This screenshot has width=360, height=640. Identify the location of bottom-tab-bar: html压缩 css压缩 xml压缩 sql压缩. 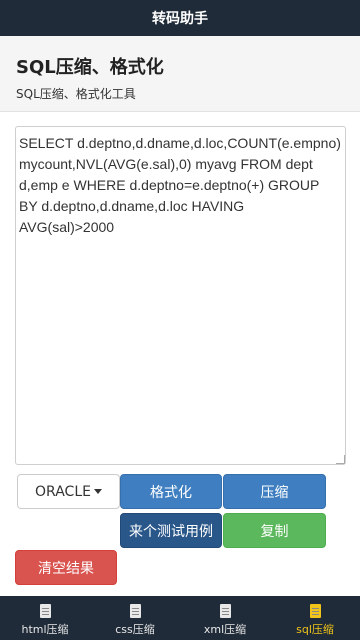
(180, 618).